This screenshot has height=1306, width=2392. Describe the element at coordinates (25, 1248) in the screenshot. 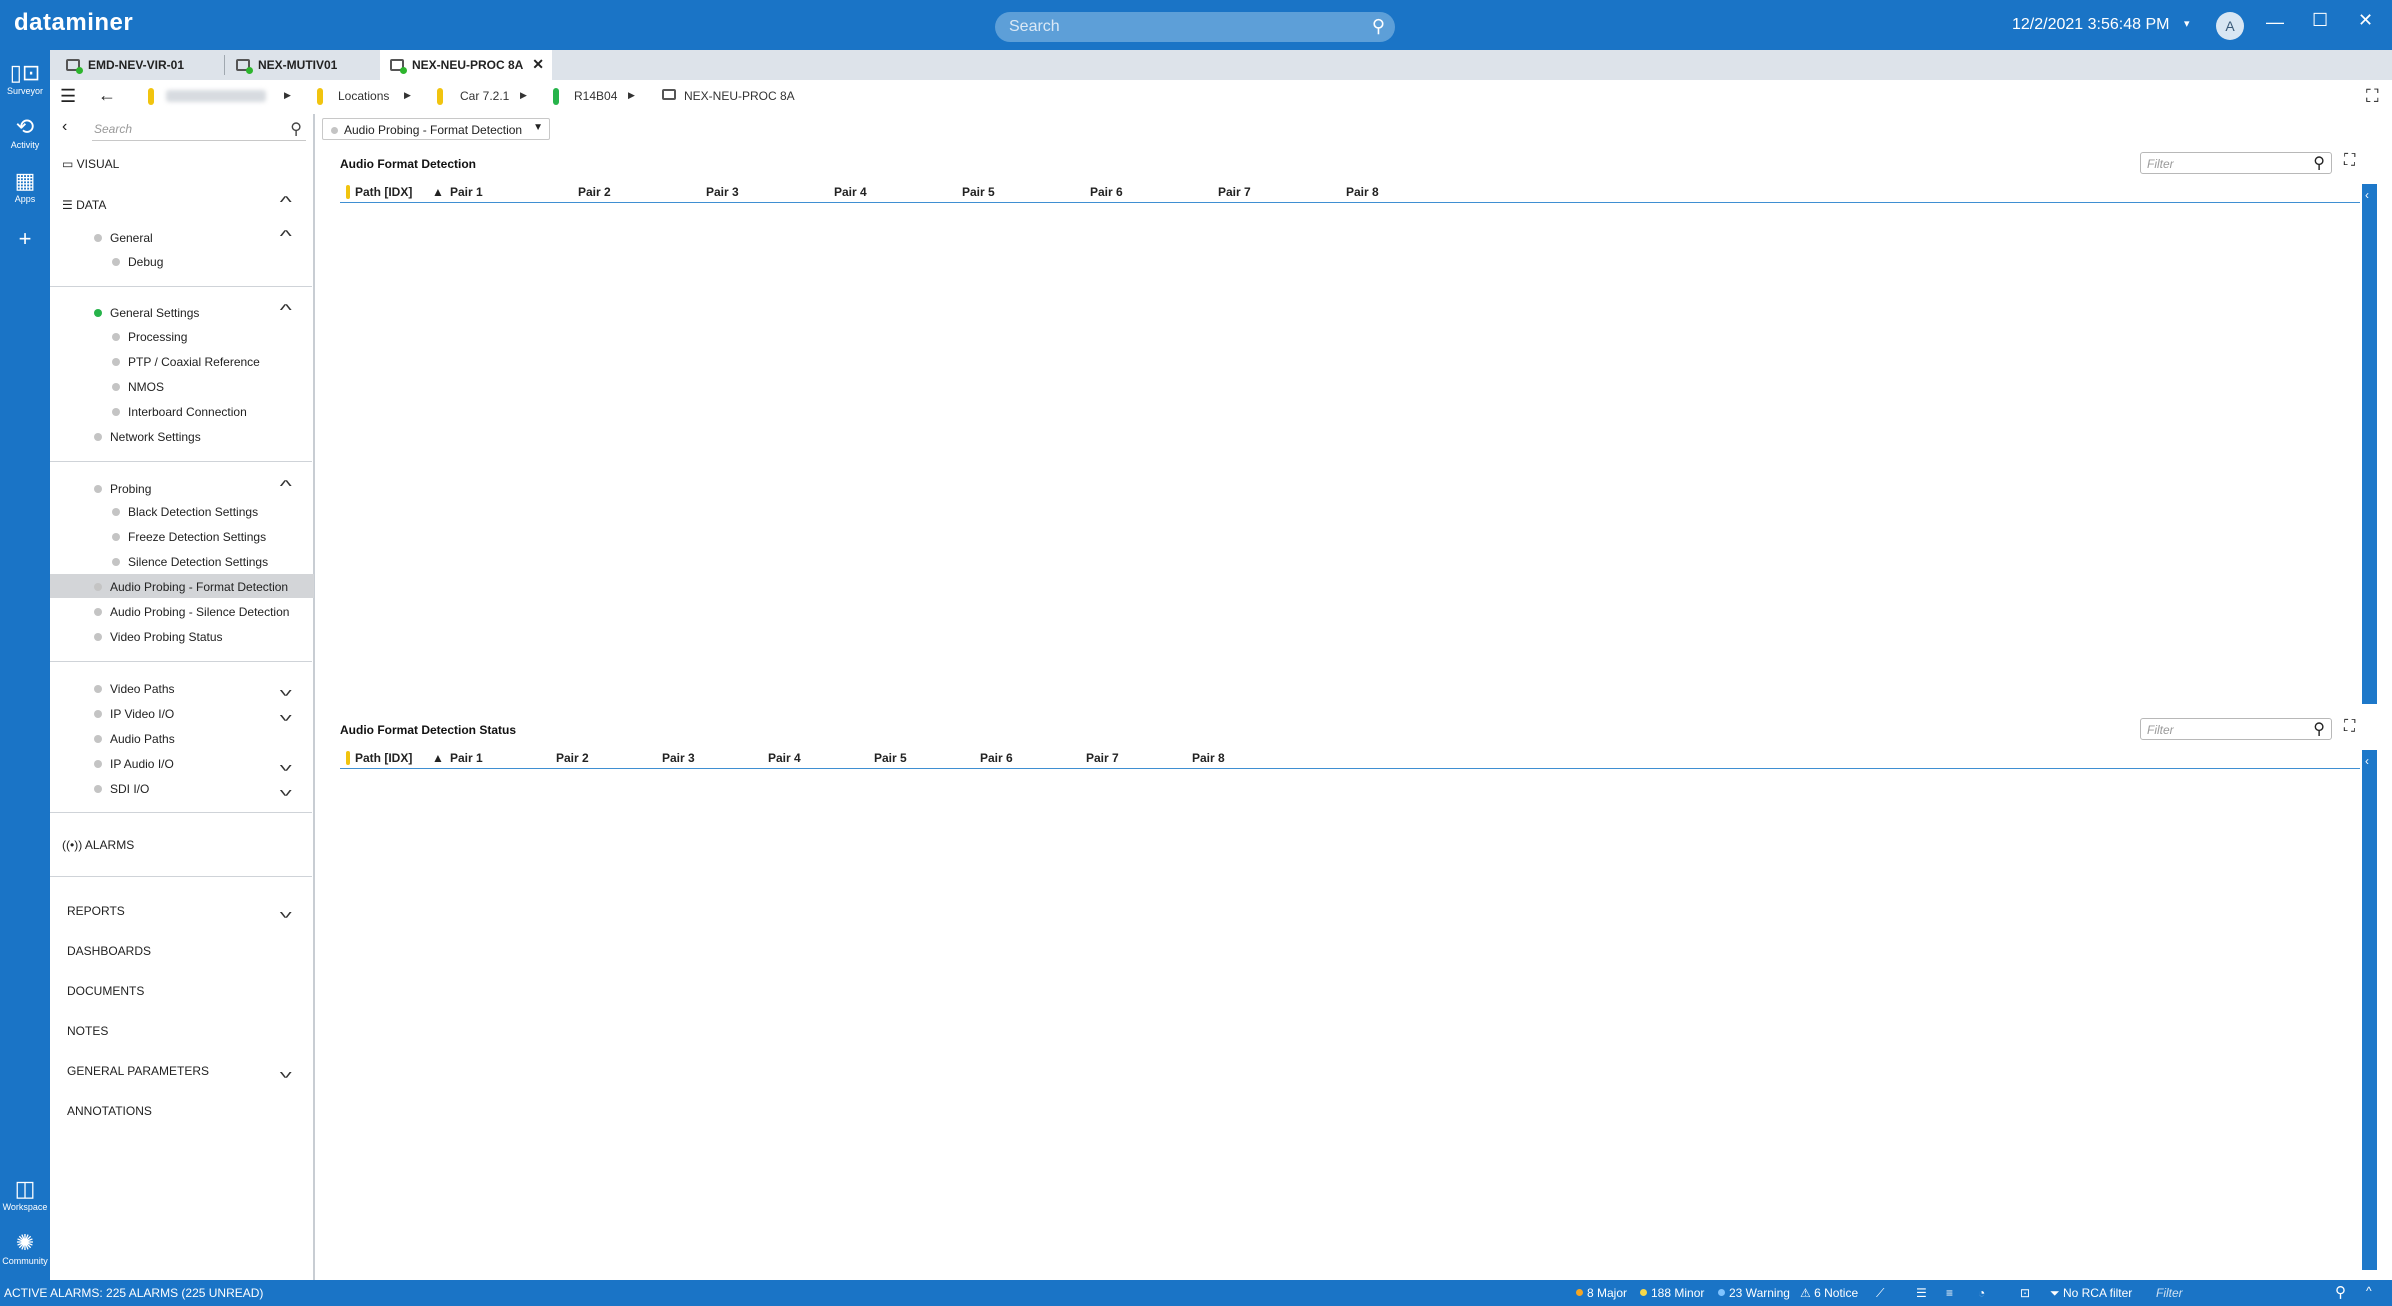

I see `rail-community: ✺ Community` at that location.